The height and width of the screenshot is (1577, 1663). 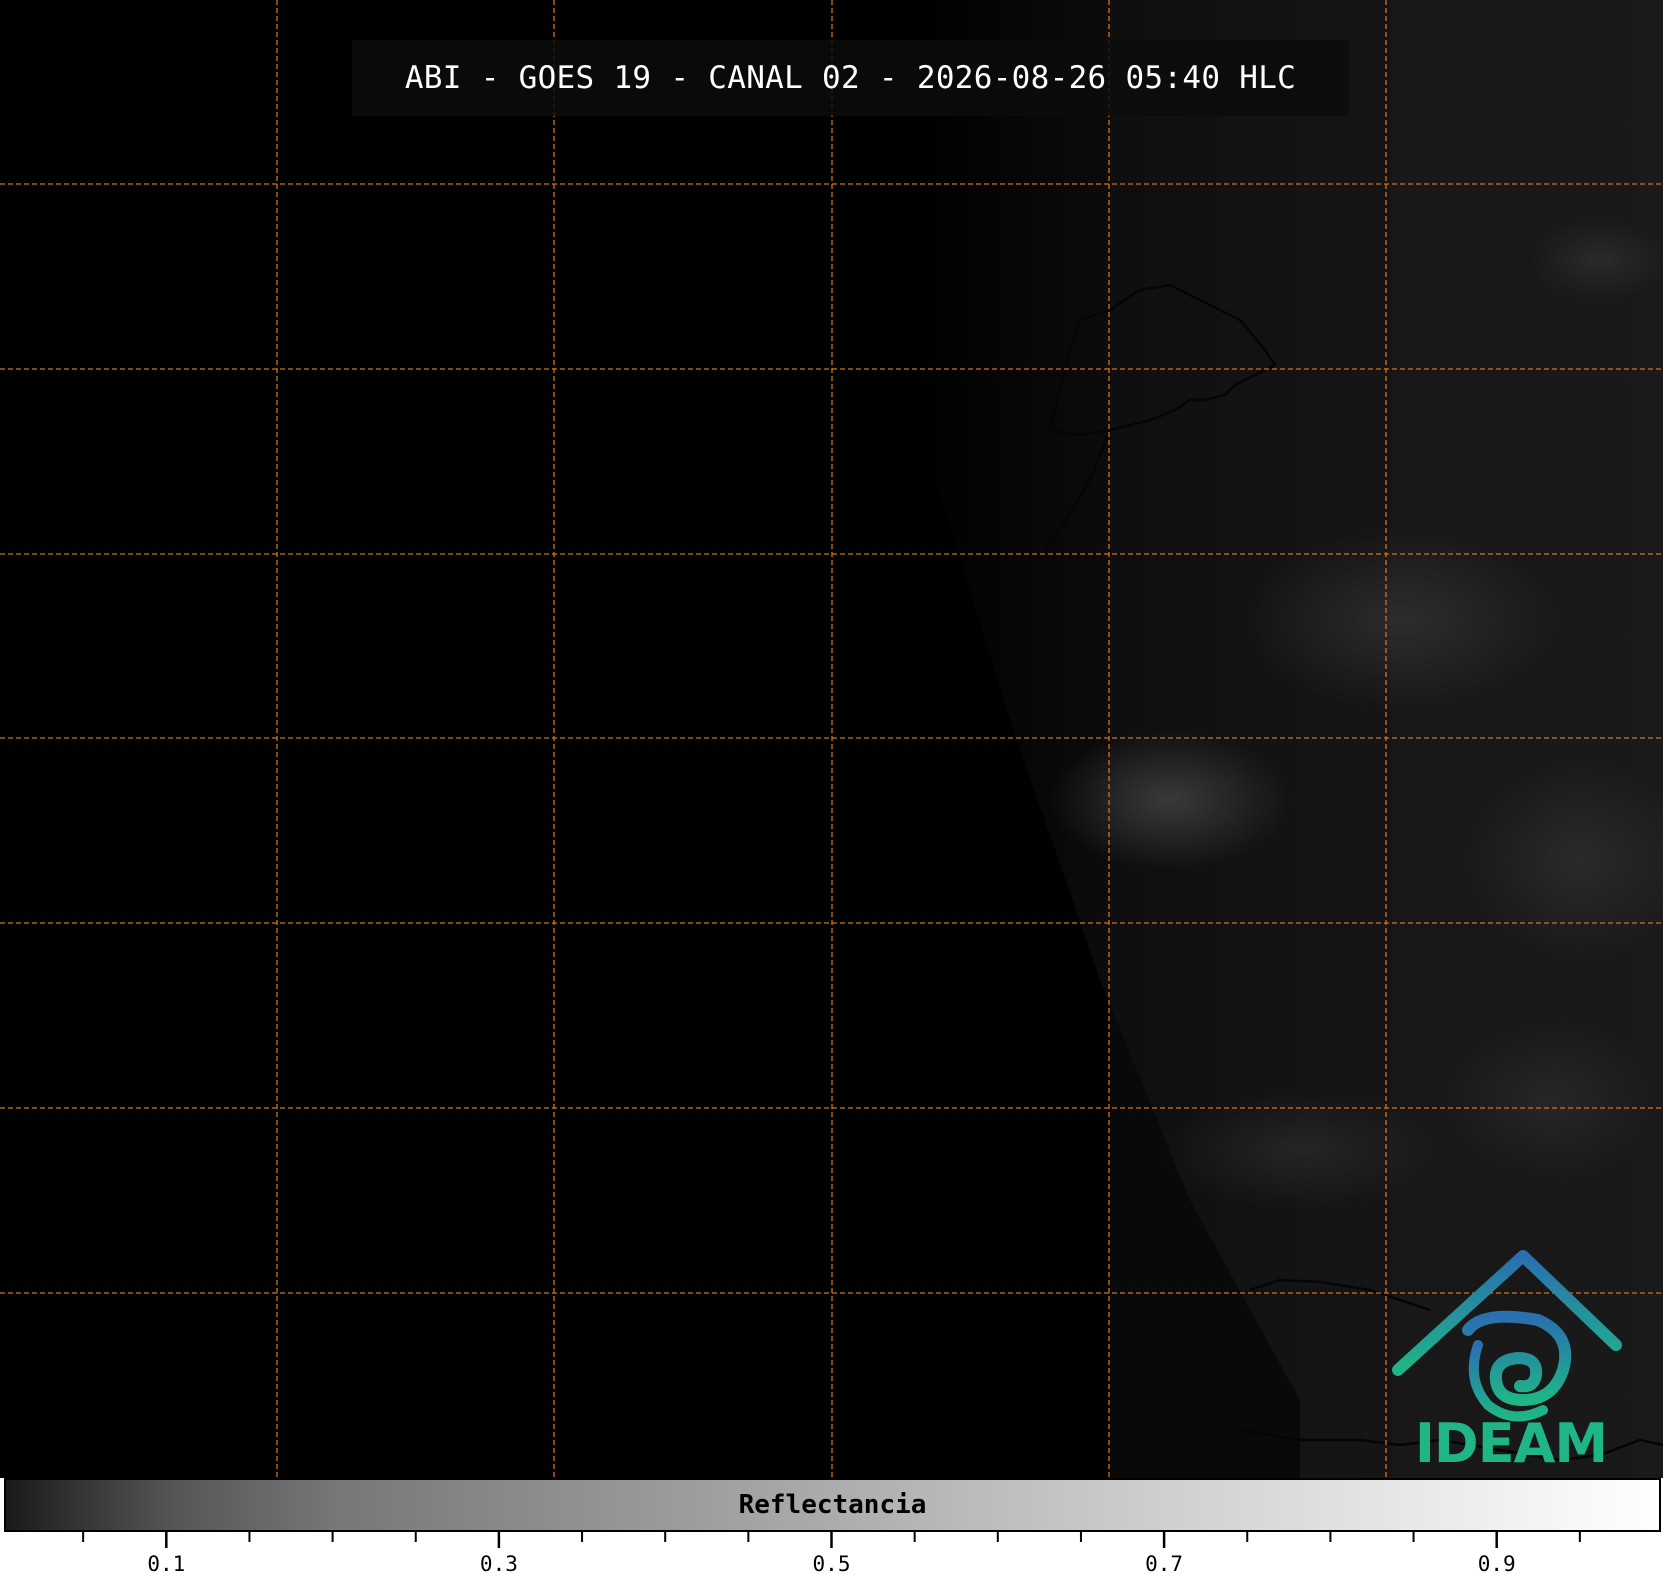 What do you see at coordinates (1496, 1564) in the screenshot?
I see `colorbar-tick-label: 0.9` at bounding box center [1496, 1564].